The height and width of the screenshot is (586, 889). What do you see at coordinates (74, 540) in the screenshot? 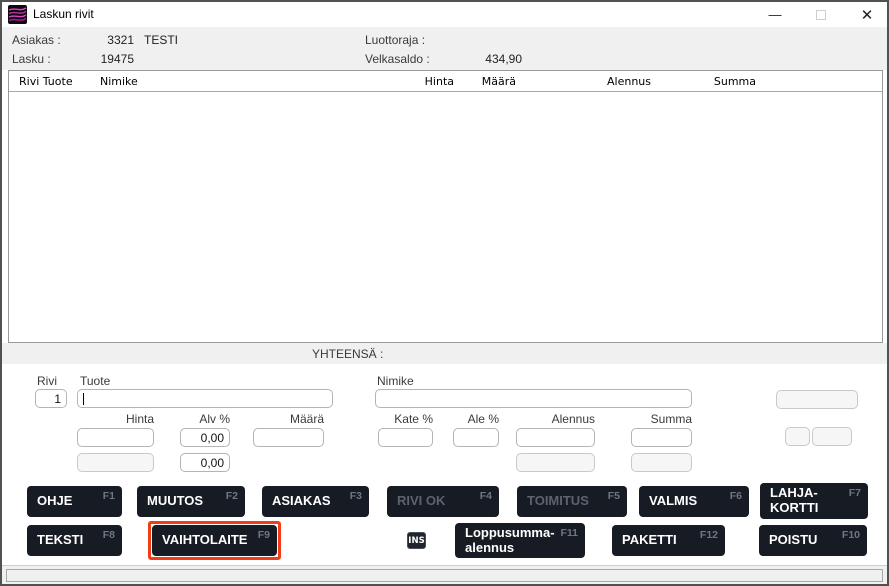
I see `teksti-button: TEKSTI F8` at bounding box center [74, 540].